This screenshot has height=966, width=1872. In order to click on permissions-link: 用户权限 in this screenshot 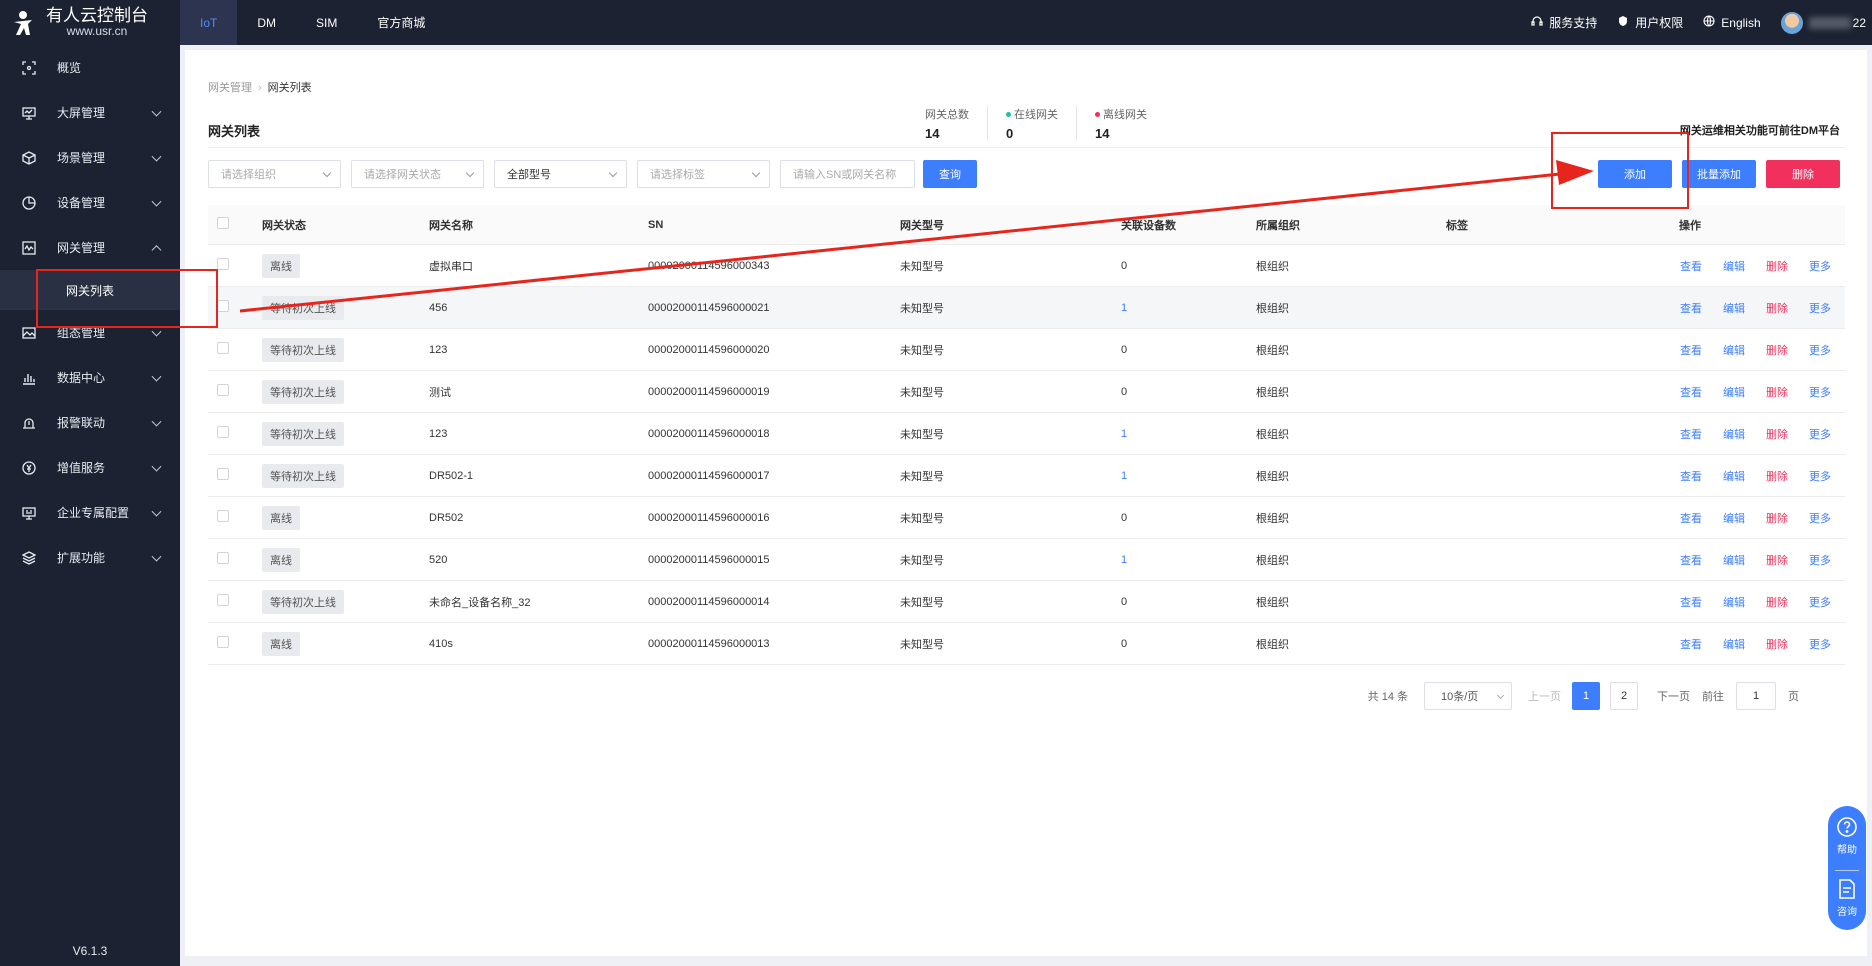, I will do `click(1650, 22)`.